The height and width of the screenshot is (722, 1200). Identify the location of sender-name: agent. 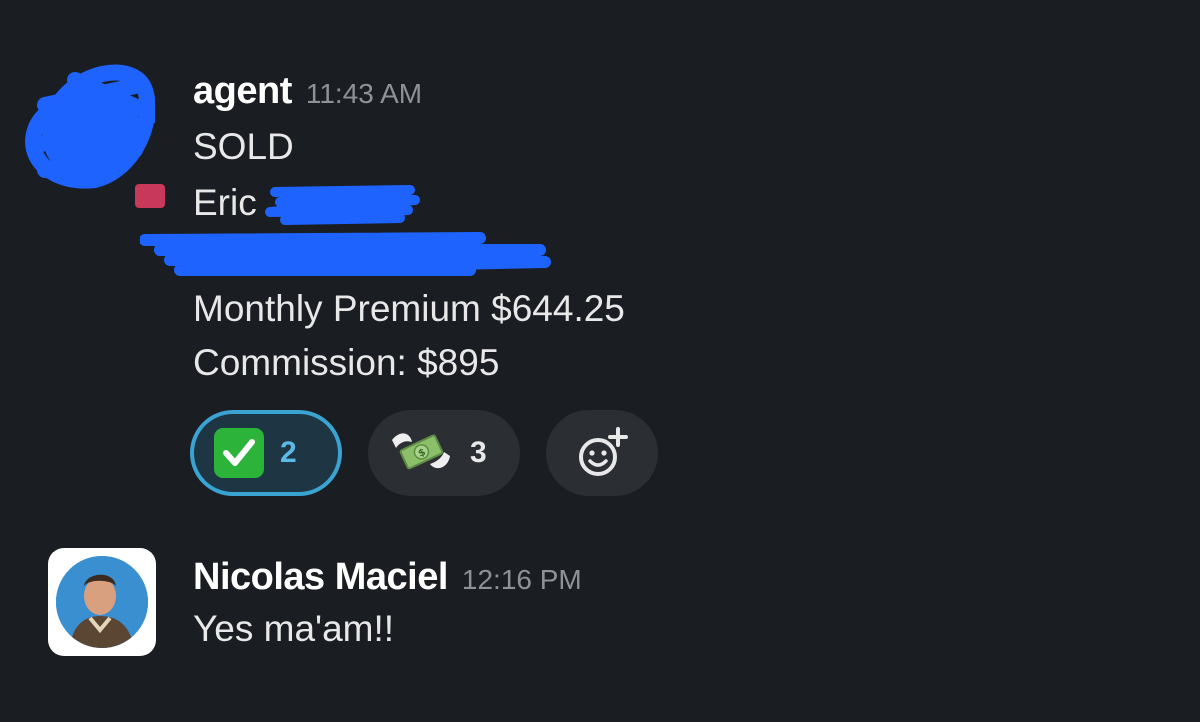
(242, 91).